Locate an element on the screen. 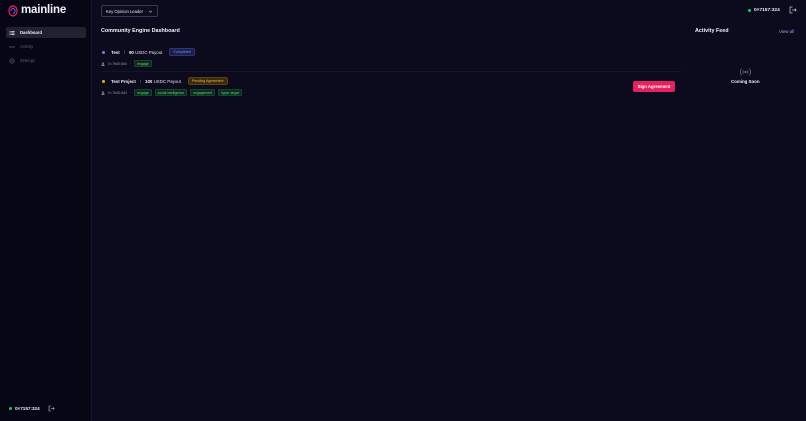  gear-icon is located at coordinates (12, 60).